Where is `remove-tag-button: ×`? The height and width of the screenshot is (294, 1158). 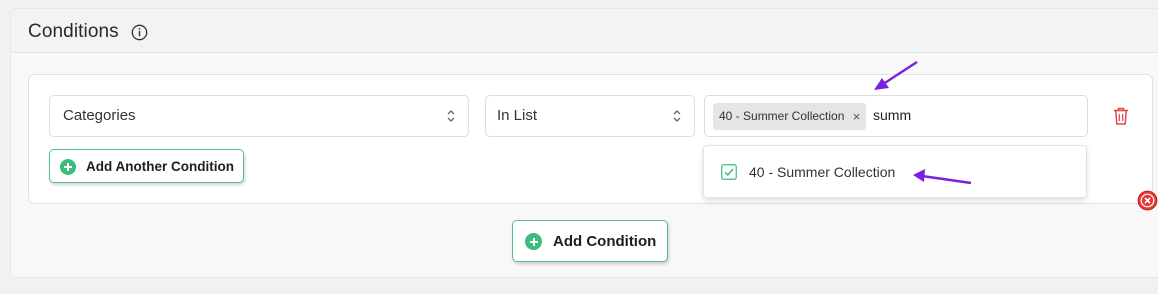 remove-tag-button: × is located at coordinates (857, 116).